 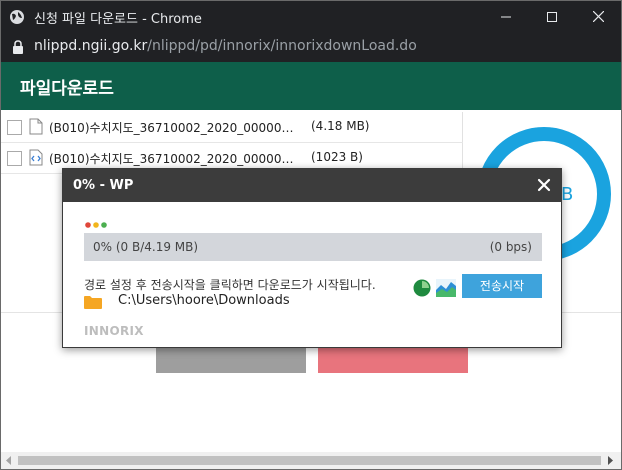 What do you see at coordinates (510, 247) in the screenshot?
I see `transfer-speed: (0 bps)` at bounding box center [510, 247].